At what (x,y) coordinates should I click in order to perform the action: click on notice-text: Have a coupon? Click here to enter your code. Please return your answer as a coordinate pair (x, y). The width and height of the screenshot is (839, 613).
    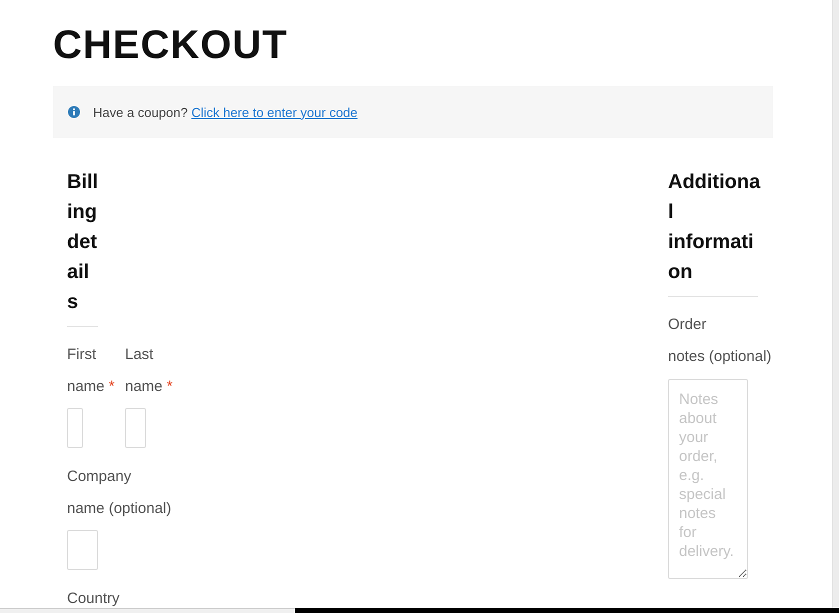
    Looking at the image, I should click on (225, 112).